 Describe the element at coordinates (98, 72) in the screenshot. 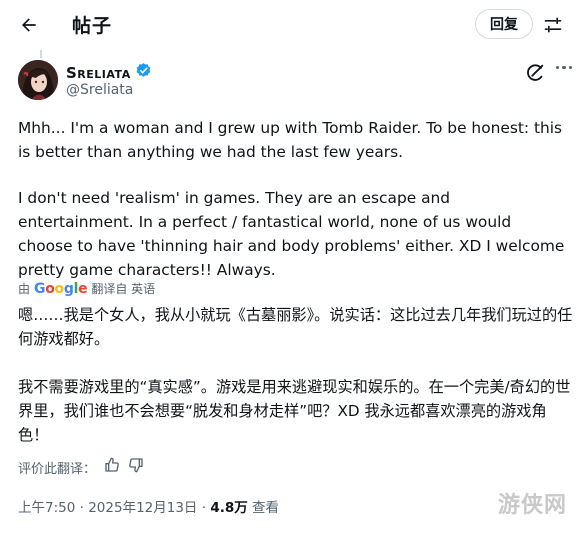

I see `author-name-text: Sreliata` at that location.